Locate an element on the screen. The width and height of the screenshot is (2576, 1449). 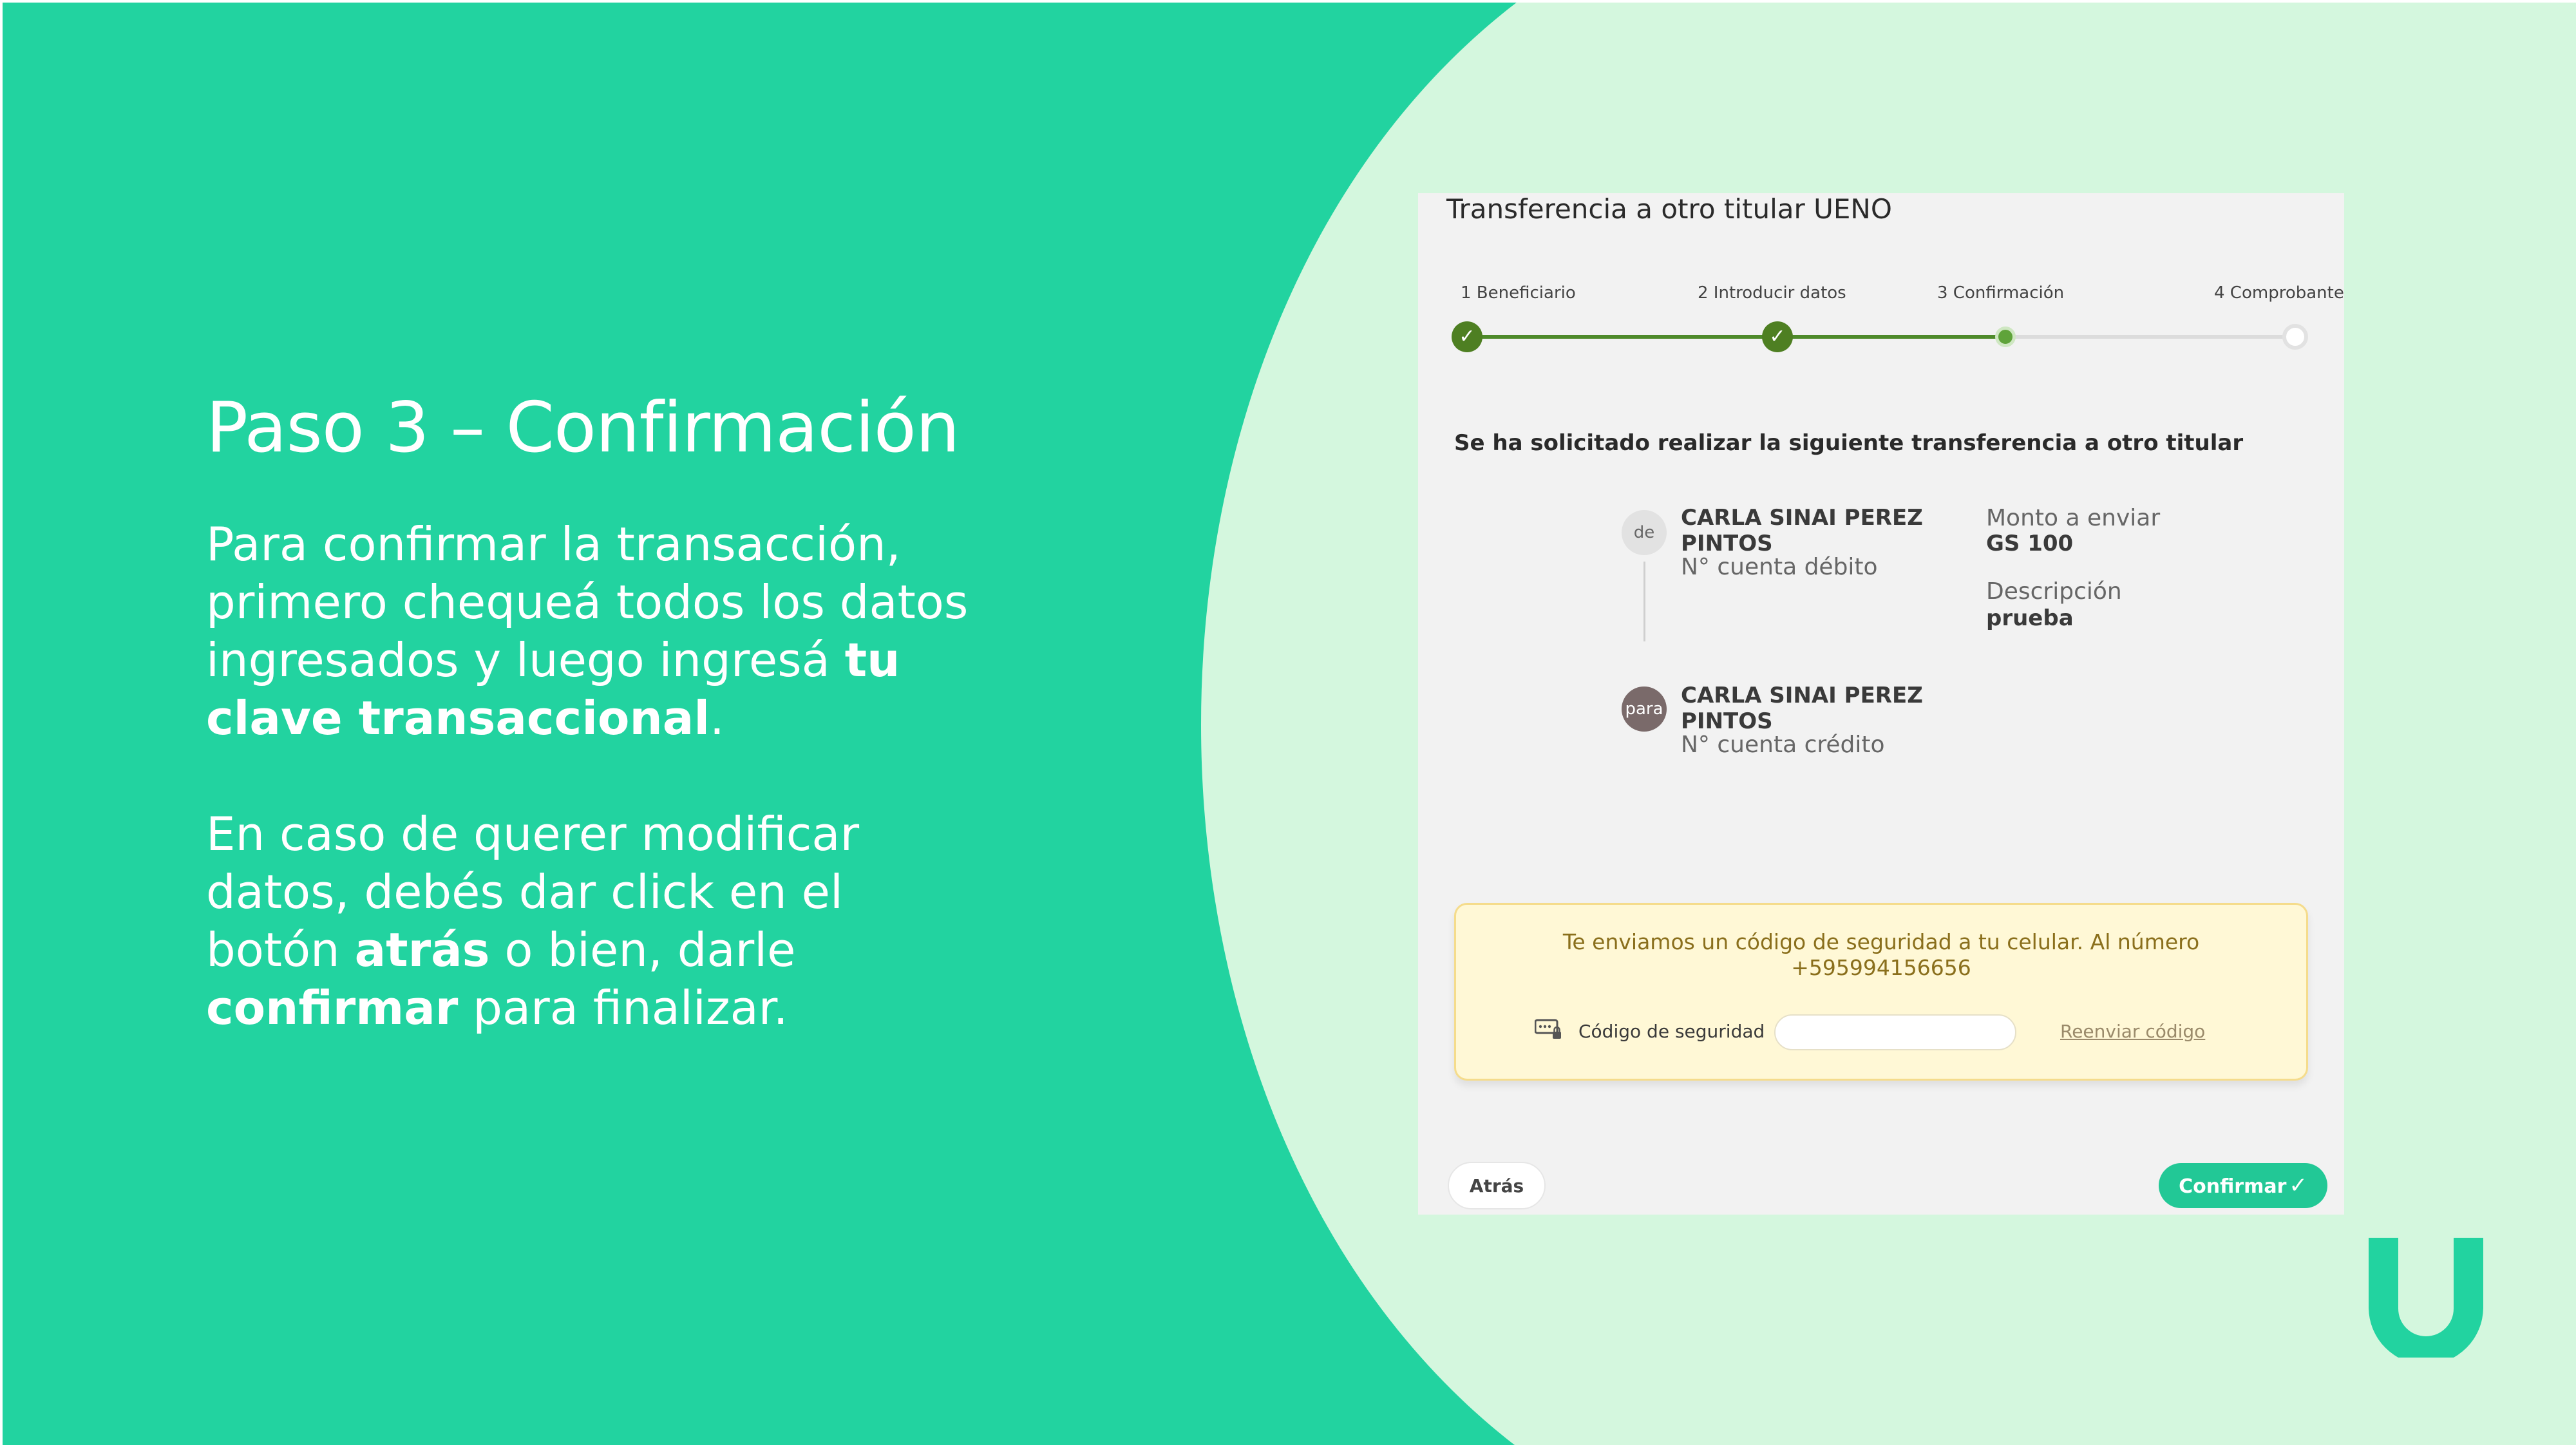
step-label-introducir-datos: 2 Introducir datos is located at coordinates (1772, 293).